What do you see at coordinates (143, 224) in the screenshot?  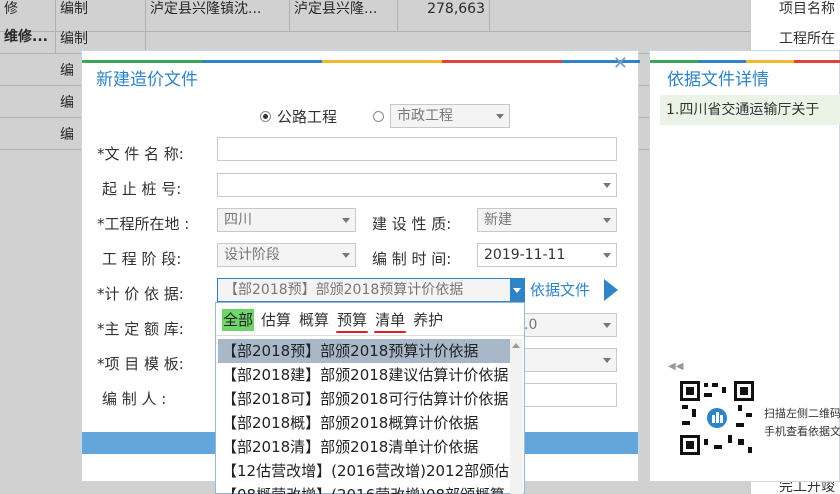 I see `location-label: *工程所在地 :` at bounding box center [143, 224].